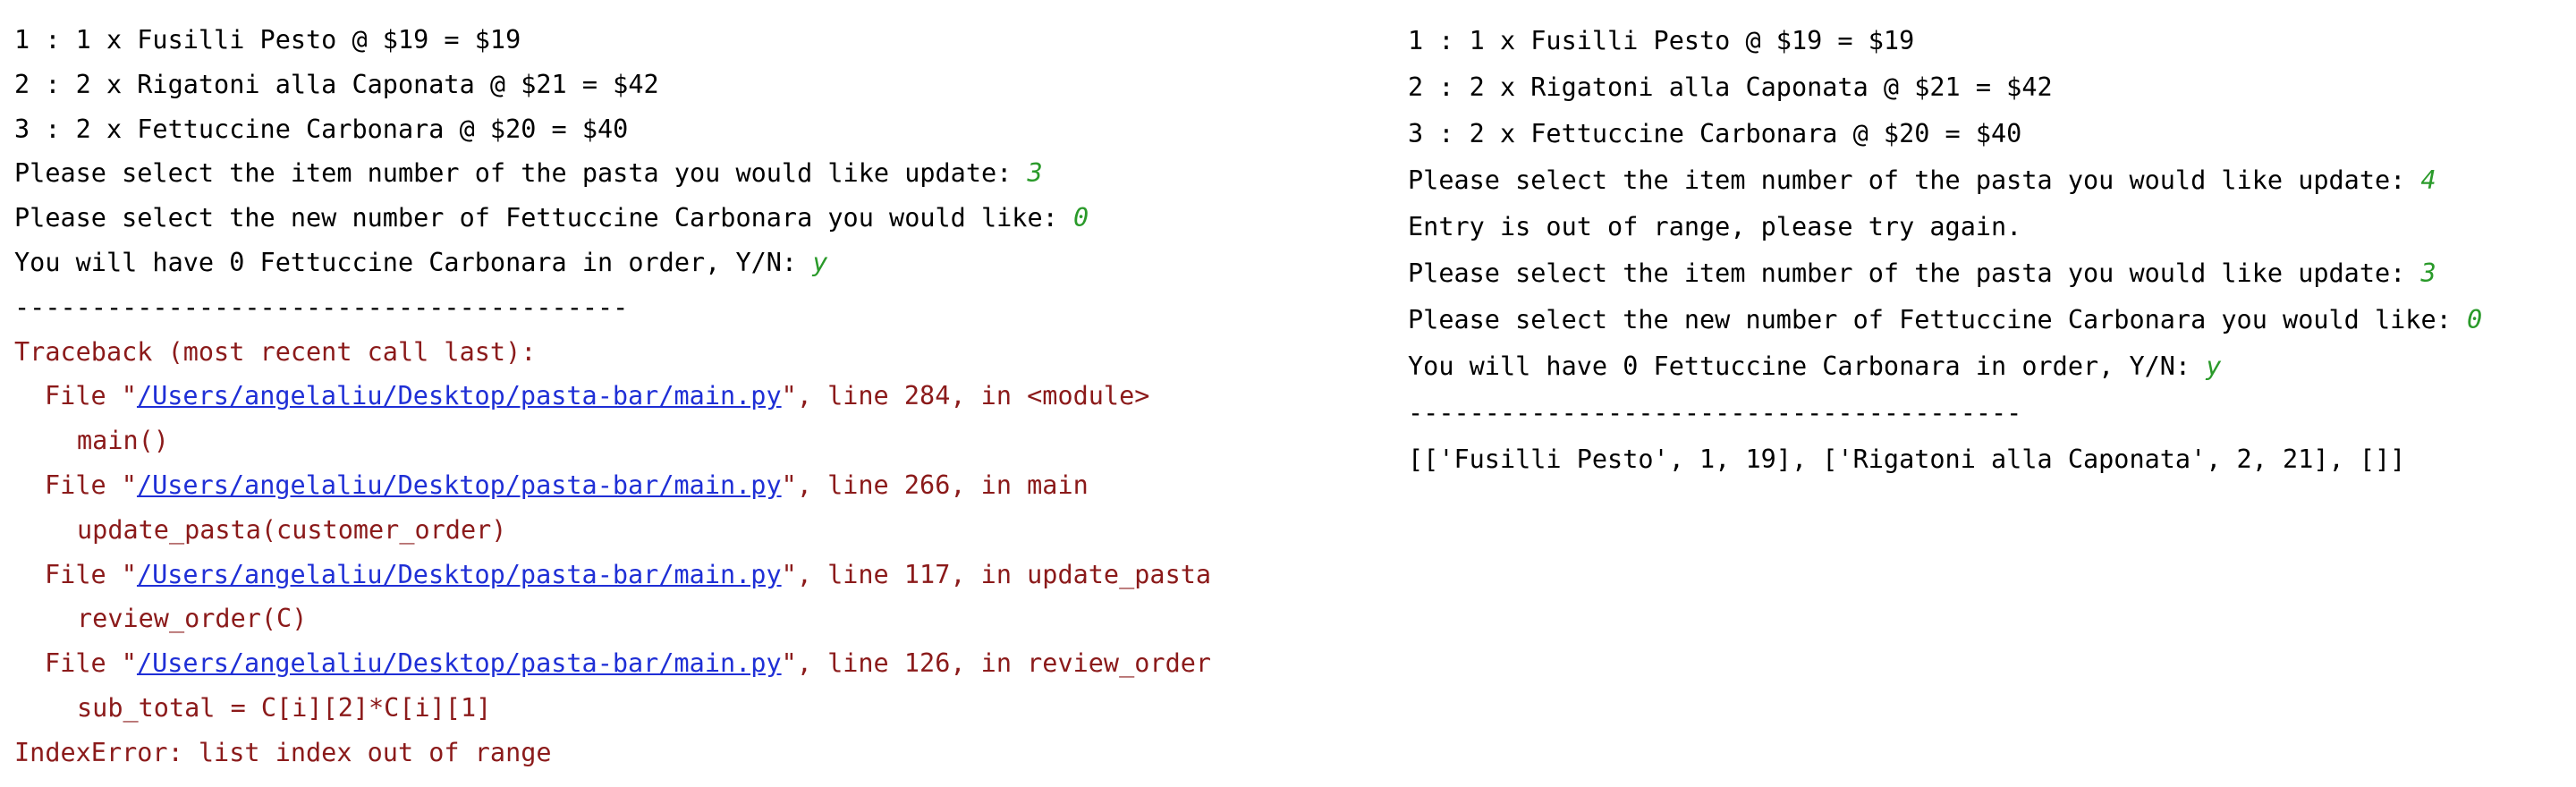 The image size is (2576, 787). I want to click on user-input-item: 4, so click(2428, 180).